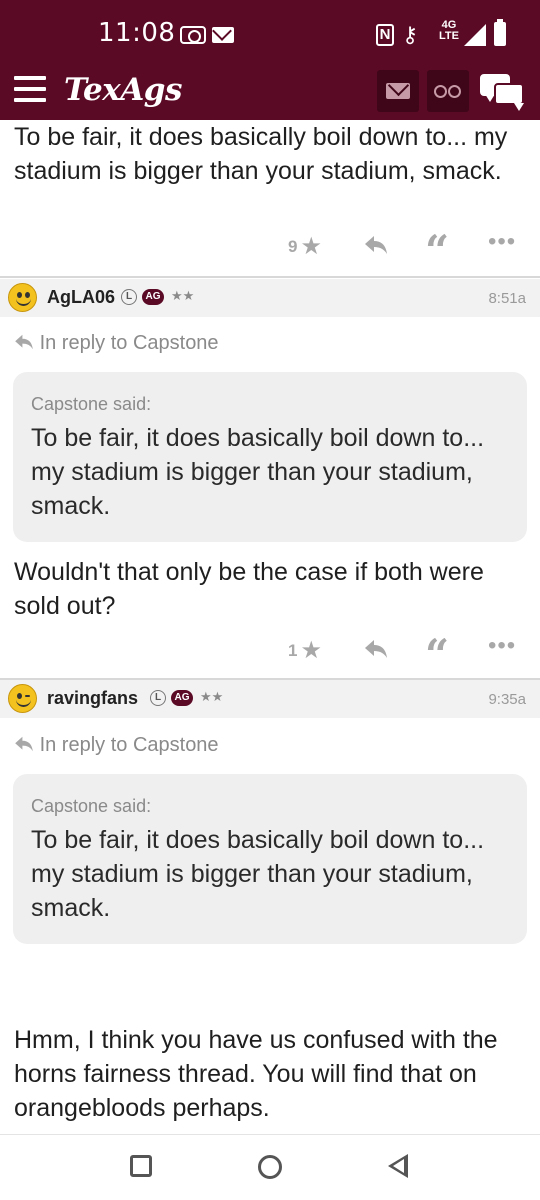 Image resolution: width=540 pixels, height=1200 pixels. I want to click on screen-record-icon, so click(193, 35).